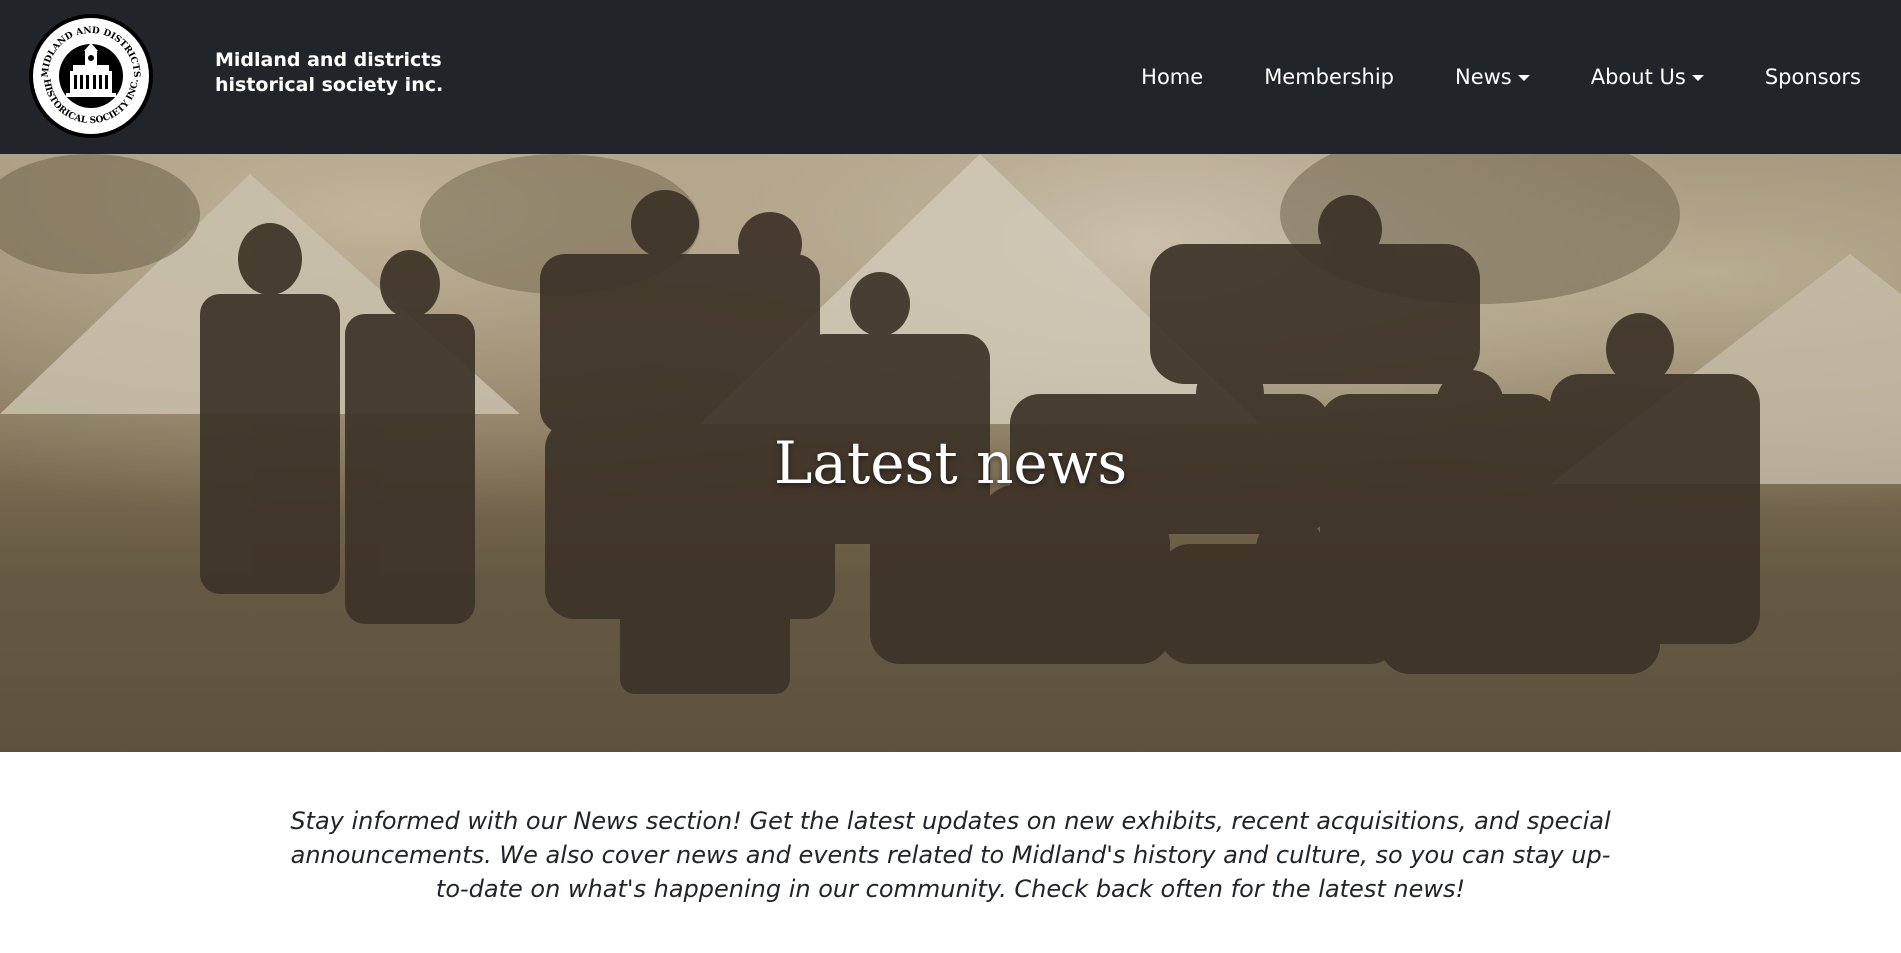 The width and height of the screenshot is (1901, 953). What do you see at coordinates (328, 60) in the screenshot?
I see `brand-line-1: Midland and districts` at bounding box center [328, 60].